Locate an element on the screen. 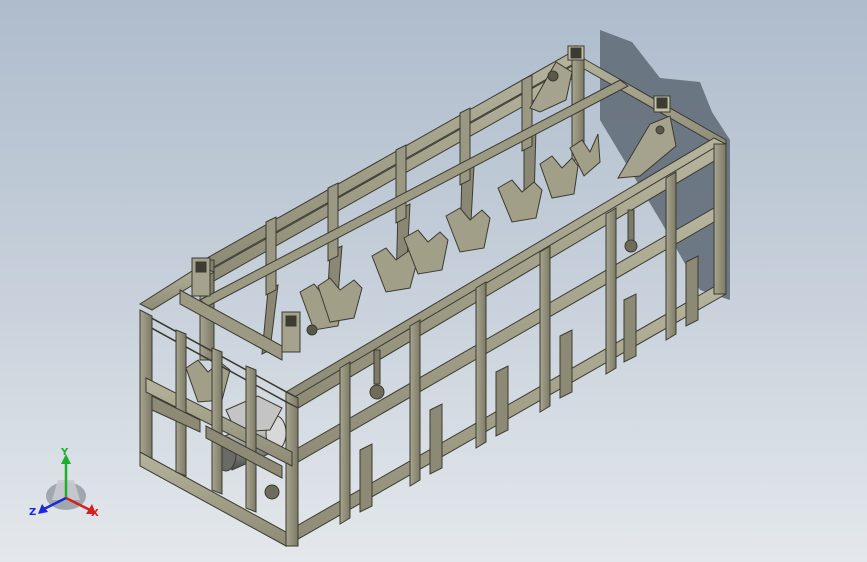 The width and height of the screenshot is (867, 562). x-axis-label: X is located at coordinates (95, 513).